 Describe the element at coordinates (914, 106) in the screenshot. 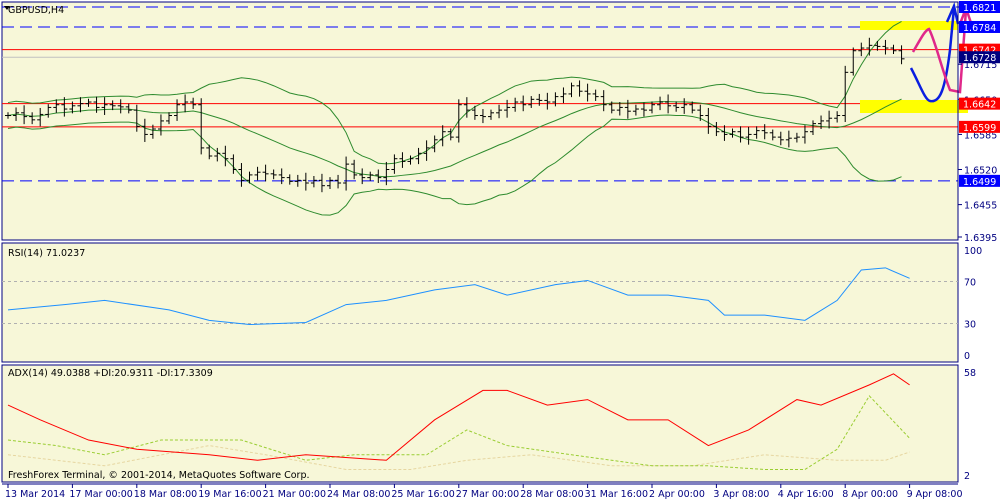

I see `highlight-zone-lower` at that location.